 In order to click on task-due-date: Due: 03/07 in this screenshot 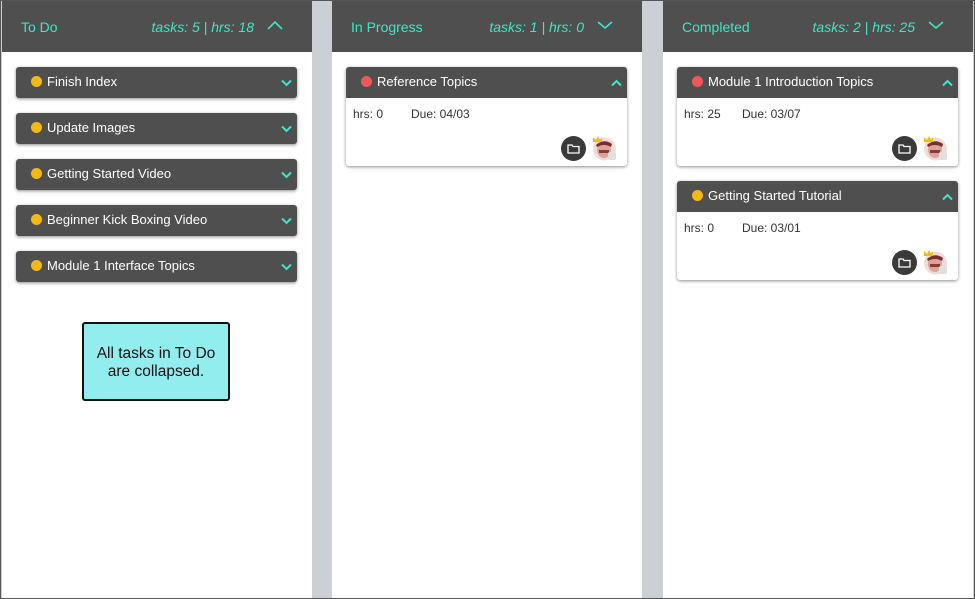, I will do `click(771, 114)`.